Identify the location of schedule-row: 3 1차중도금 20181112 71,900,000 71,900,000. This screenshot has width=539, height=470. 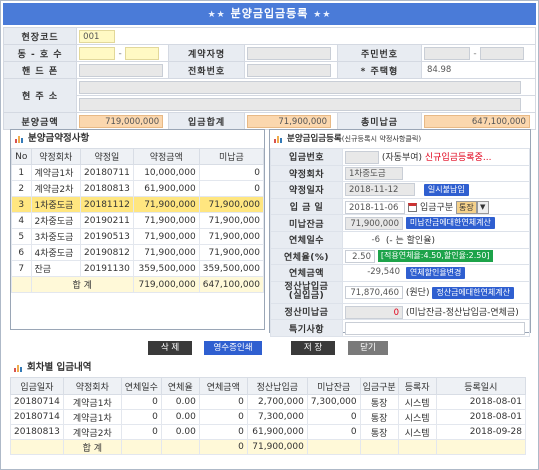
(138, 204).